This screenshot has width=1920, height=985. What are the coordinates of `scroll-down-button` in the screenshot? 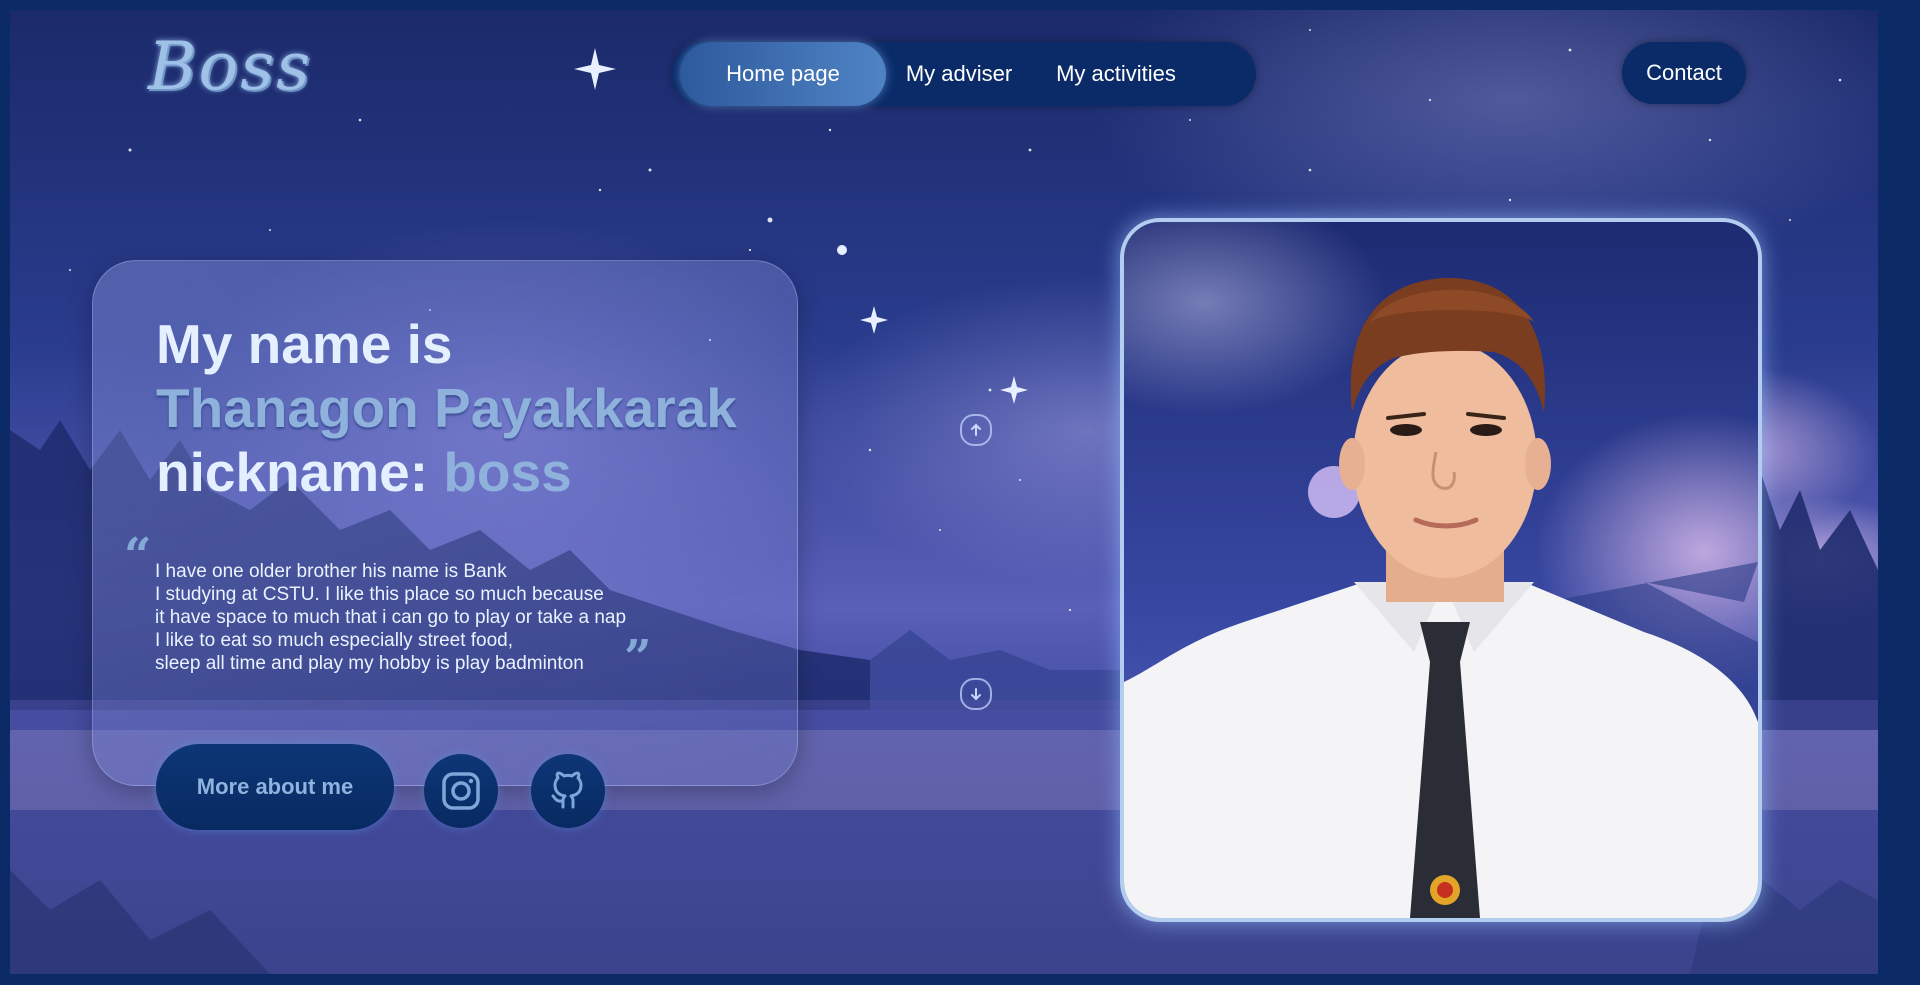 It's located at (976, 694).